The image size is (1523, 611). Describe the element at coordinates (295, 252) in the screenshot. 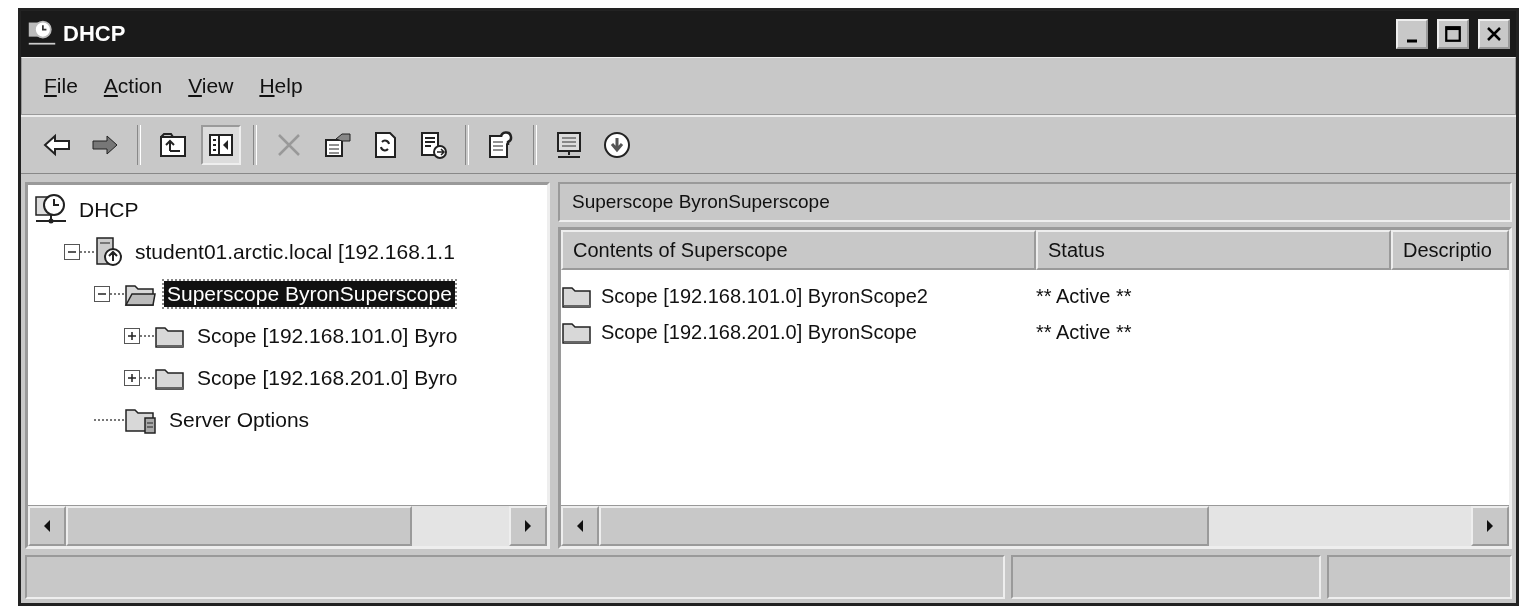

I see `tree-item: student01.arctic.local [192.168.1.1` at that location.